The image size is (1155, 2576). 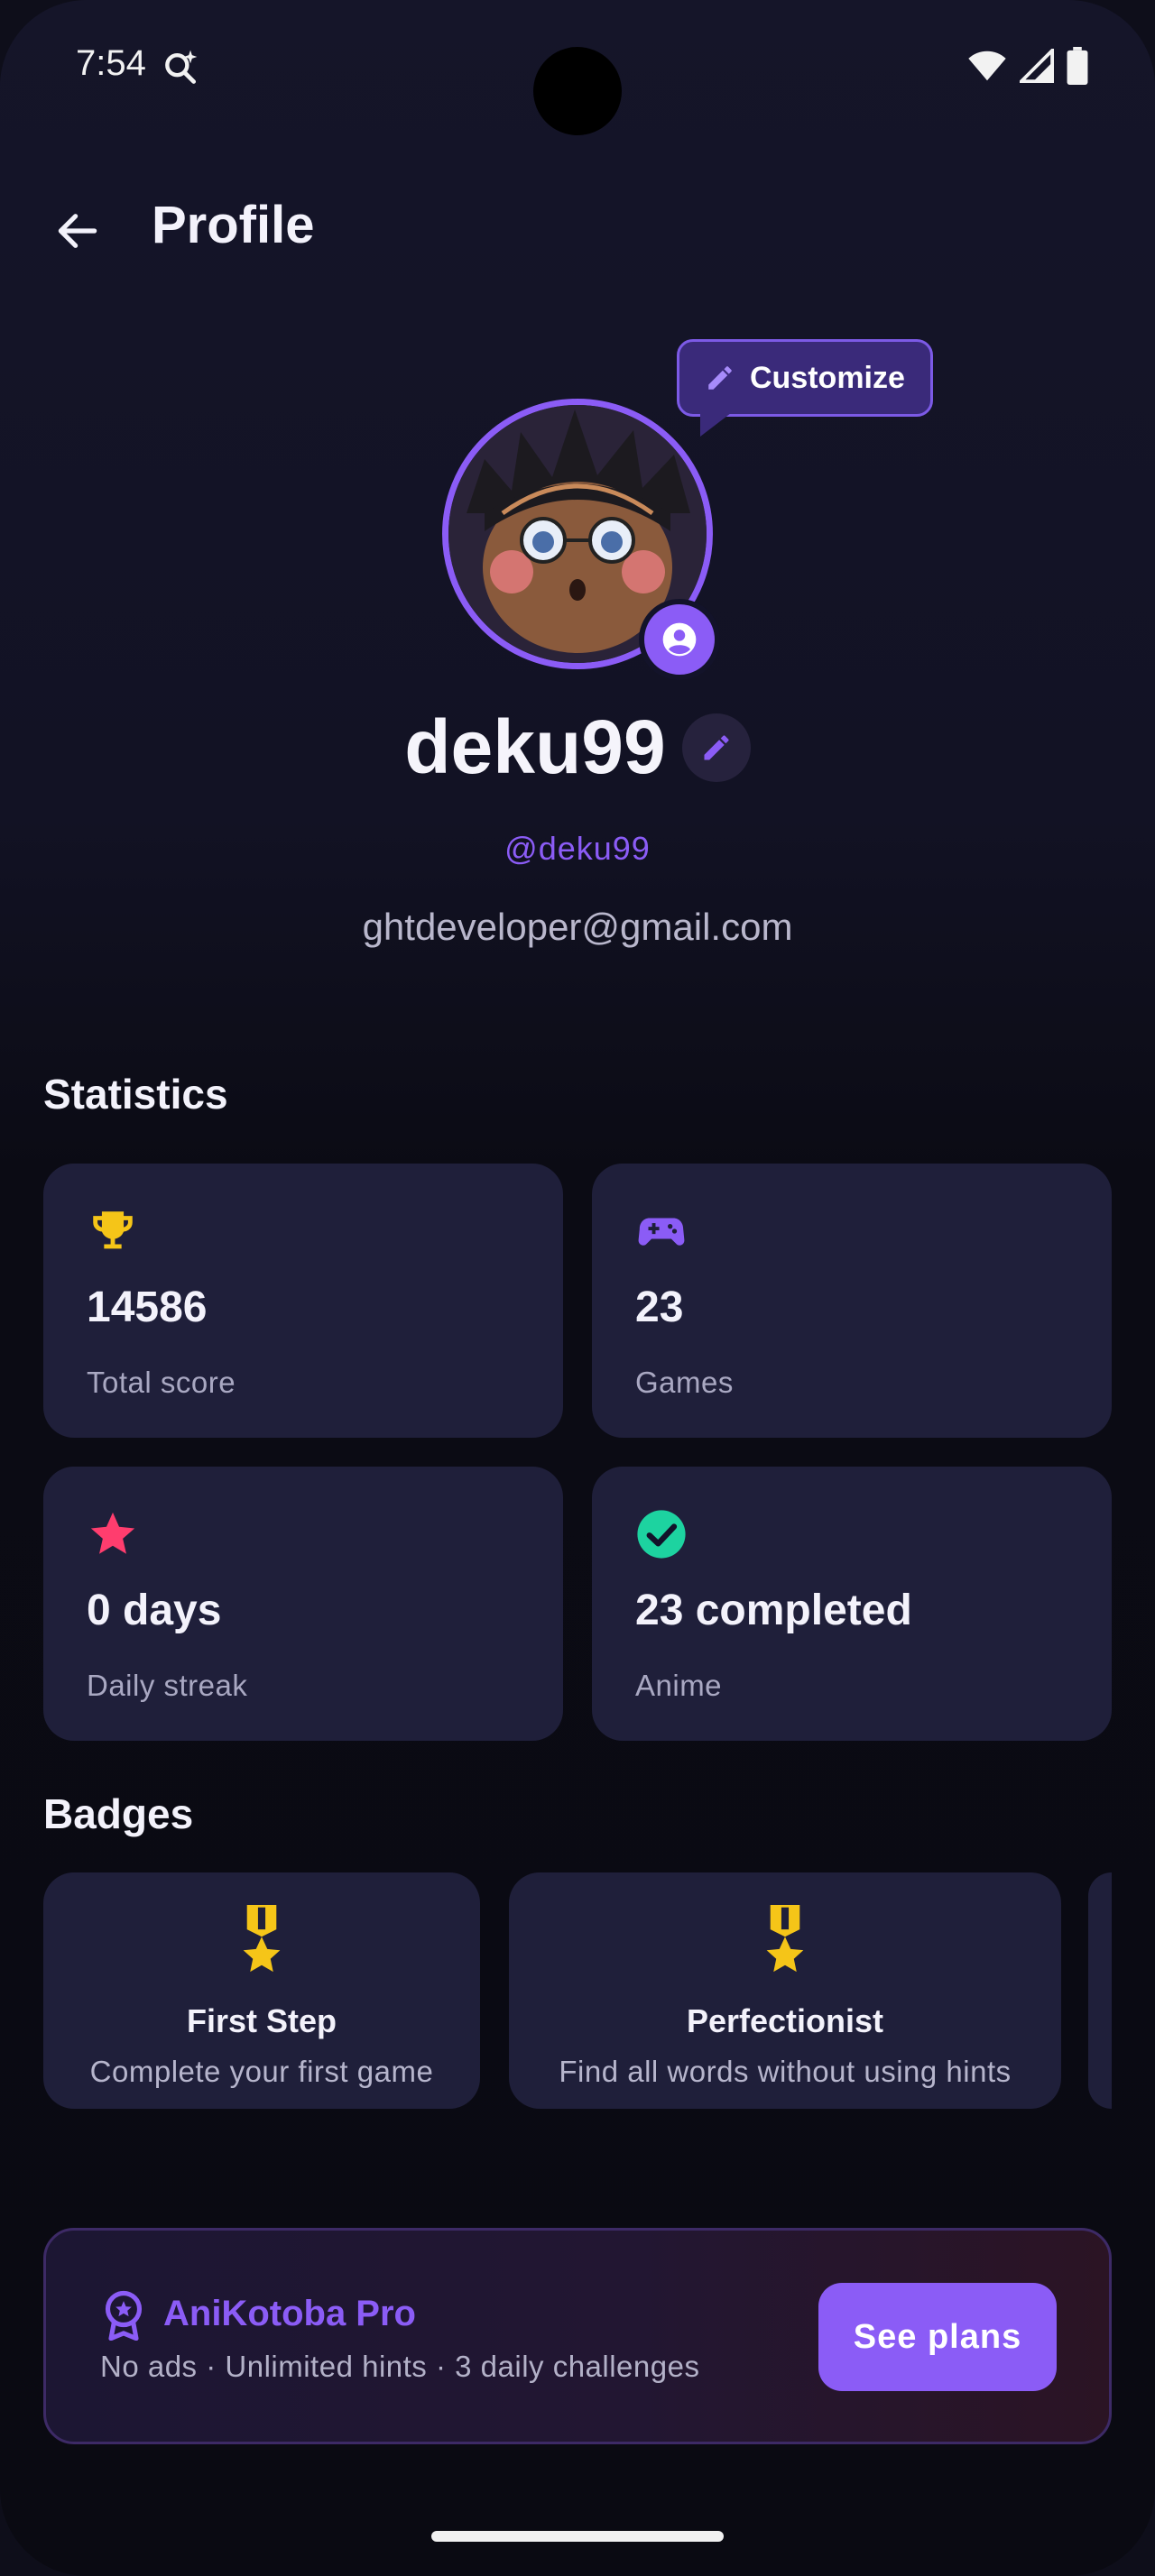 What do you see at coordinates (535, 746) in the screenshot?
I see `username: deku99` at bounding box center [535, 746].